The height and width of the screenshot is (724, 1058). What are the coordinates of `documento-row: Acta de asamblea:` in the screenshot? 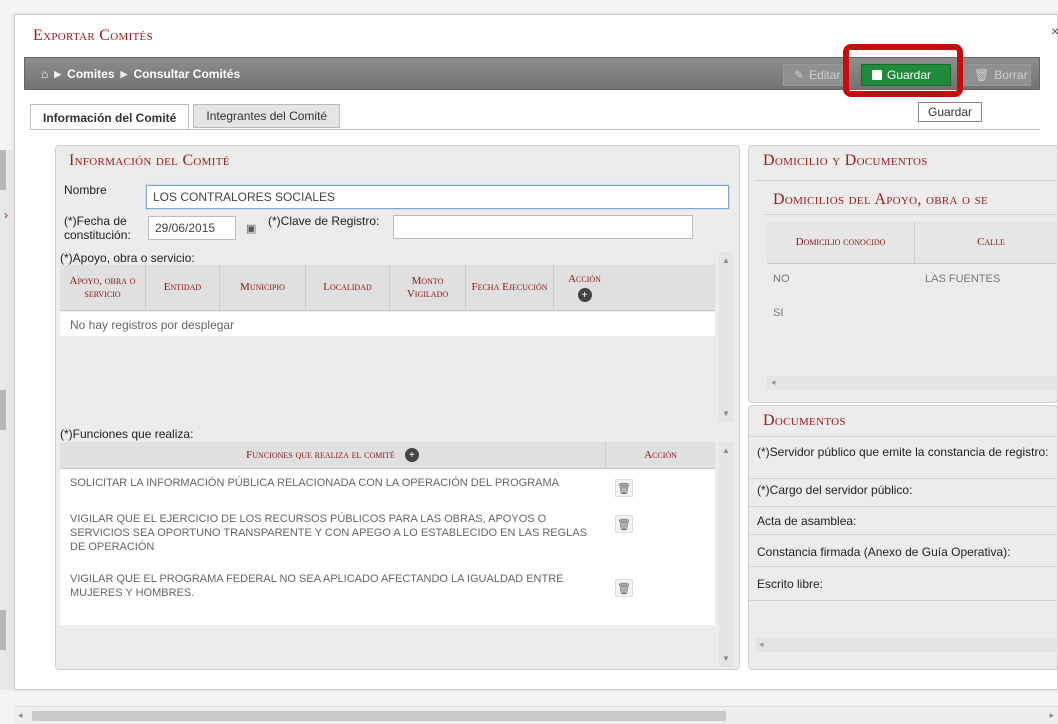 It's located at (807, 521).